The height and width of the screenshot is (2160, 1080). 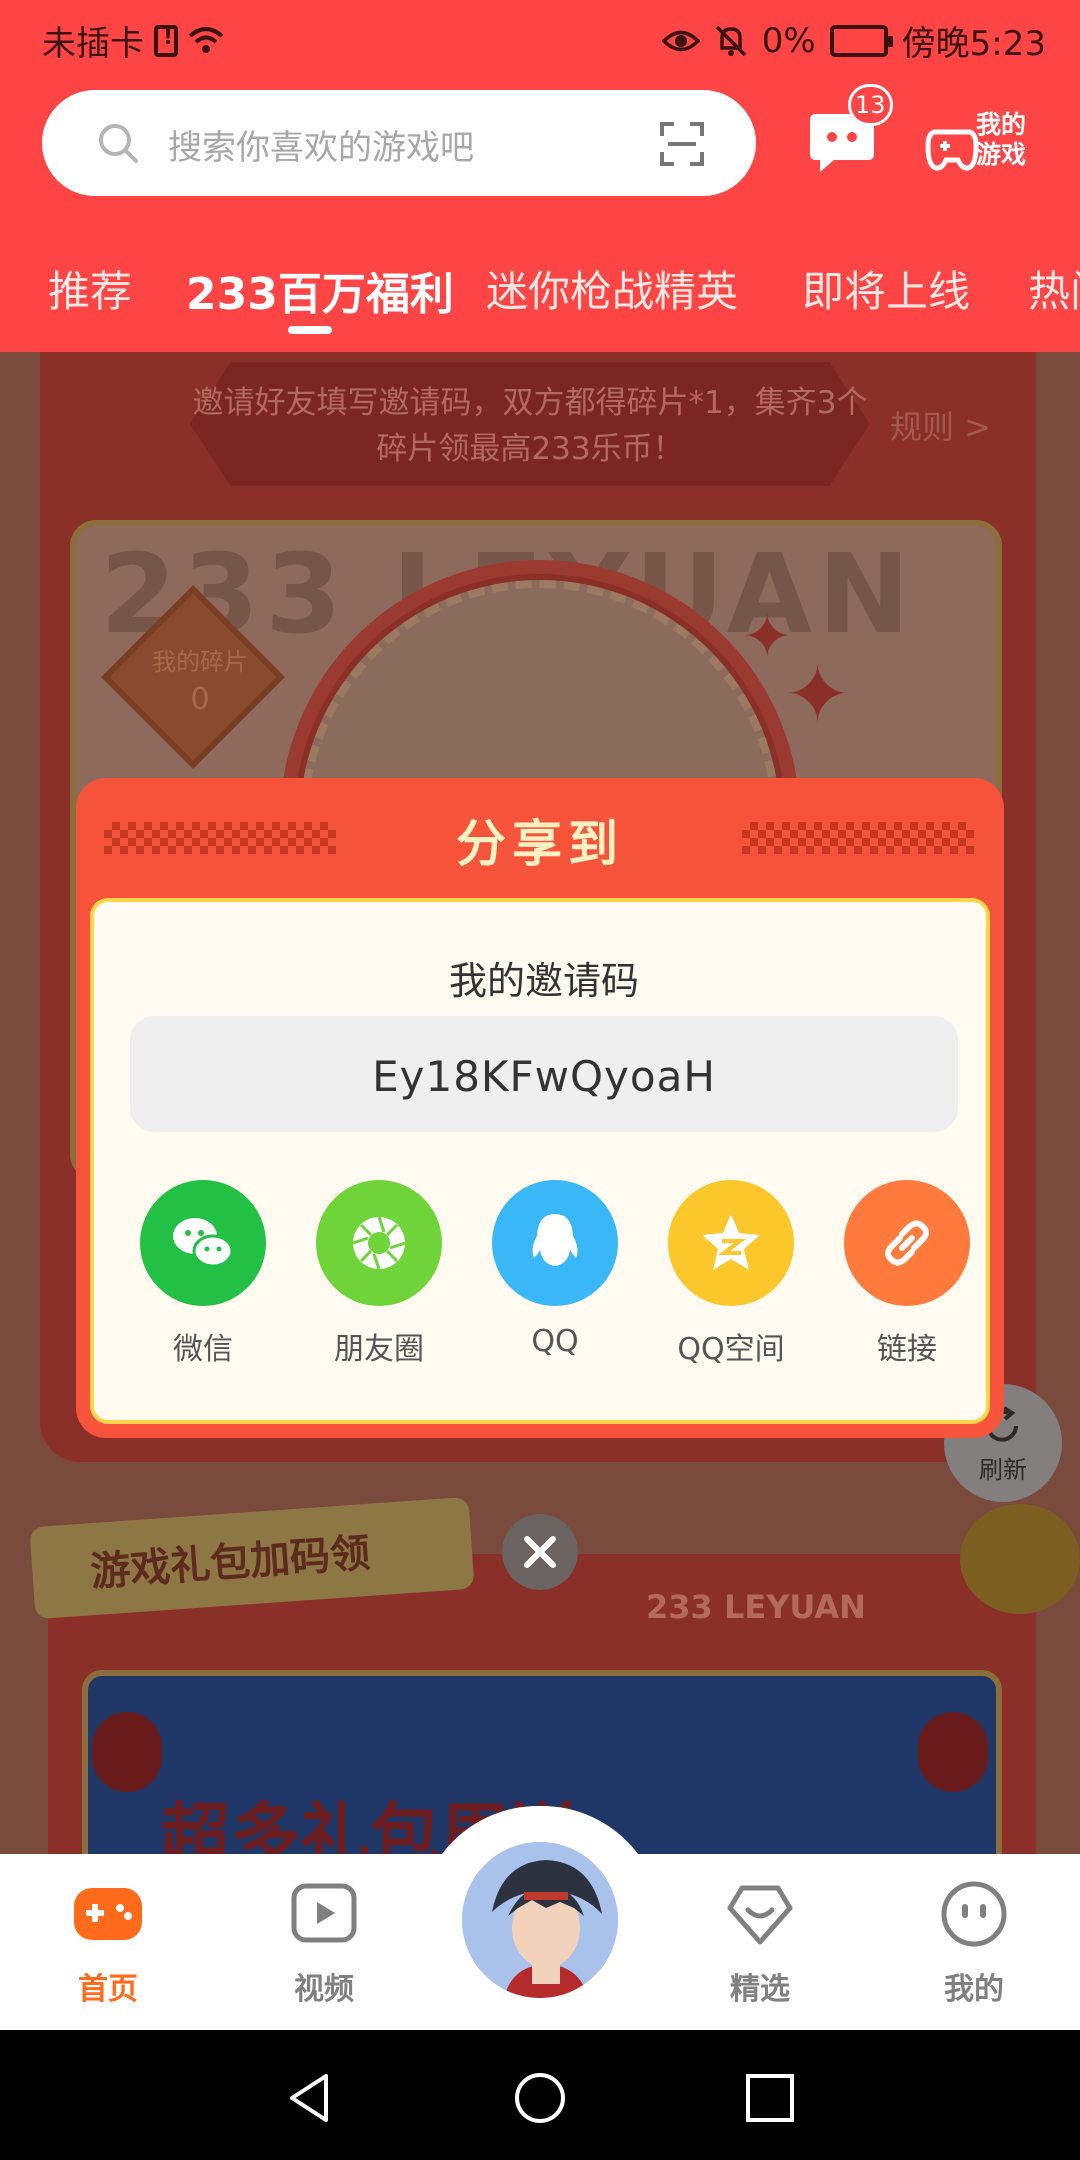 What do you see at coordinates (166, 40) in the screenshot?
I see `sim-alert-icon` at bounding box center [166, 40].